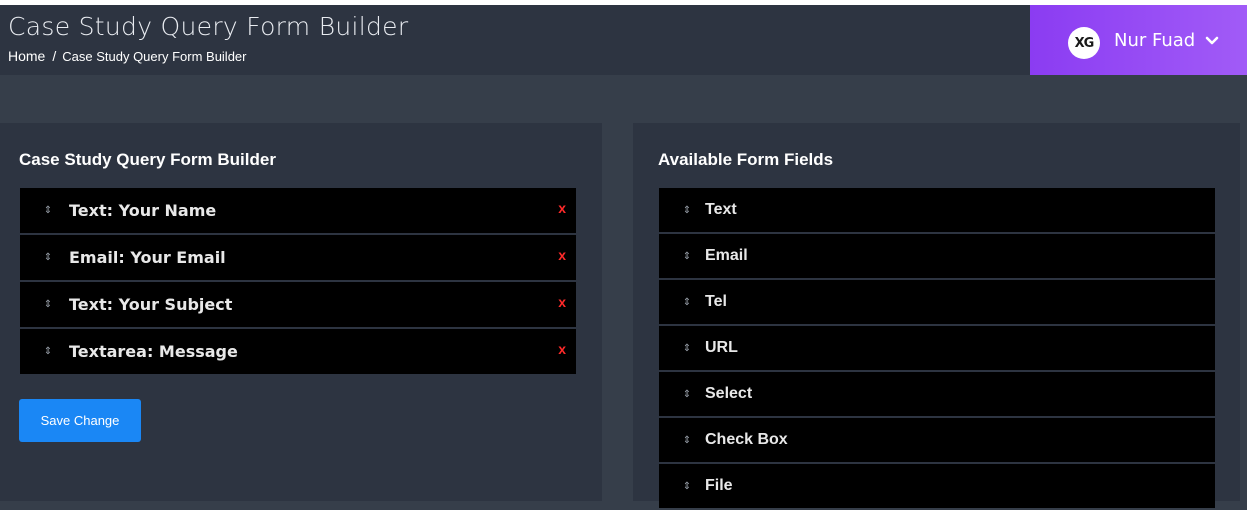  What do you see at coordinates (208, 26) in the screenshot?
I see `page-title: Case Study Query Form Builder` at bounding box center [208, 26].